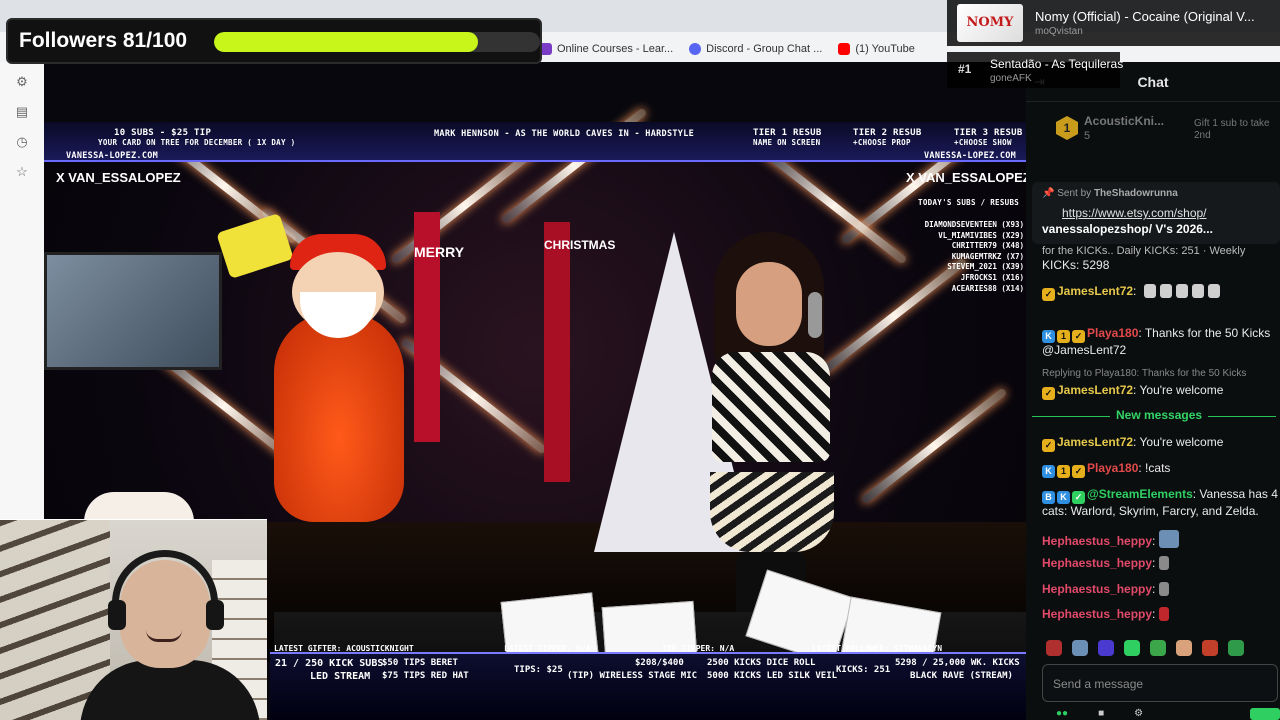  Describe the element at coordinates (961, 676) in the screenshot. I see `black-rave-reward: BLACK RAVE (STREAM)` at that location.